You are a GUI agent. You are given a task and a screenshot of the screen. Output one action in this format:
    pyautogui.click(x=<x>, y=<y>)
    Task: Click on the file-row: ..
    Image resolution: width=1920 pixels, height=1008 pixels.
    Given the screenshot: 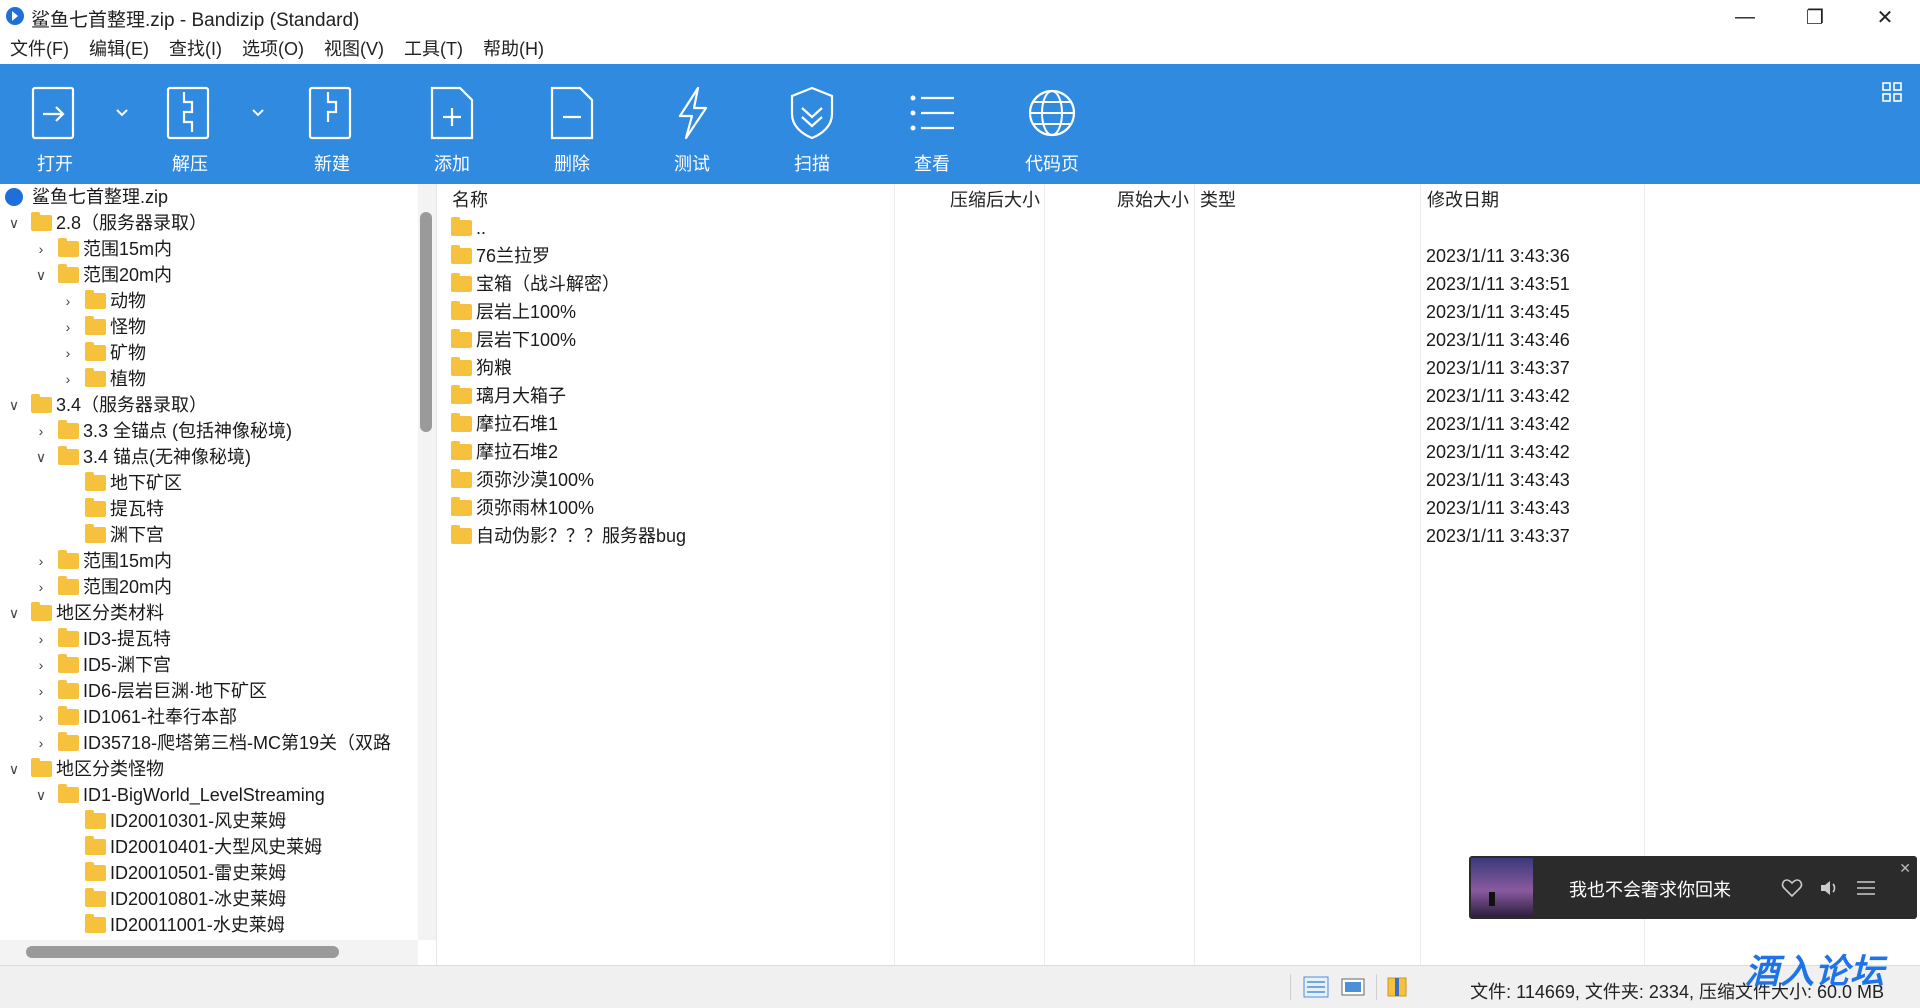 What is the action you would take?
    pyautogui.click(x=1182, y=228)
    